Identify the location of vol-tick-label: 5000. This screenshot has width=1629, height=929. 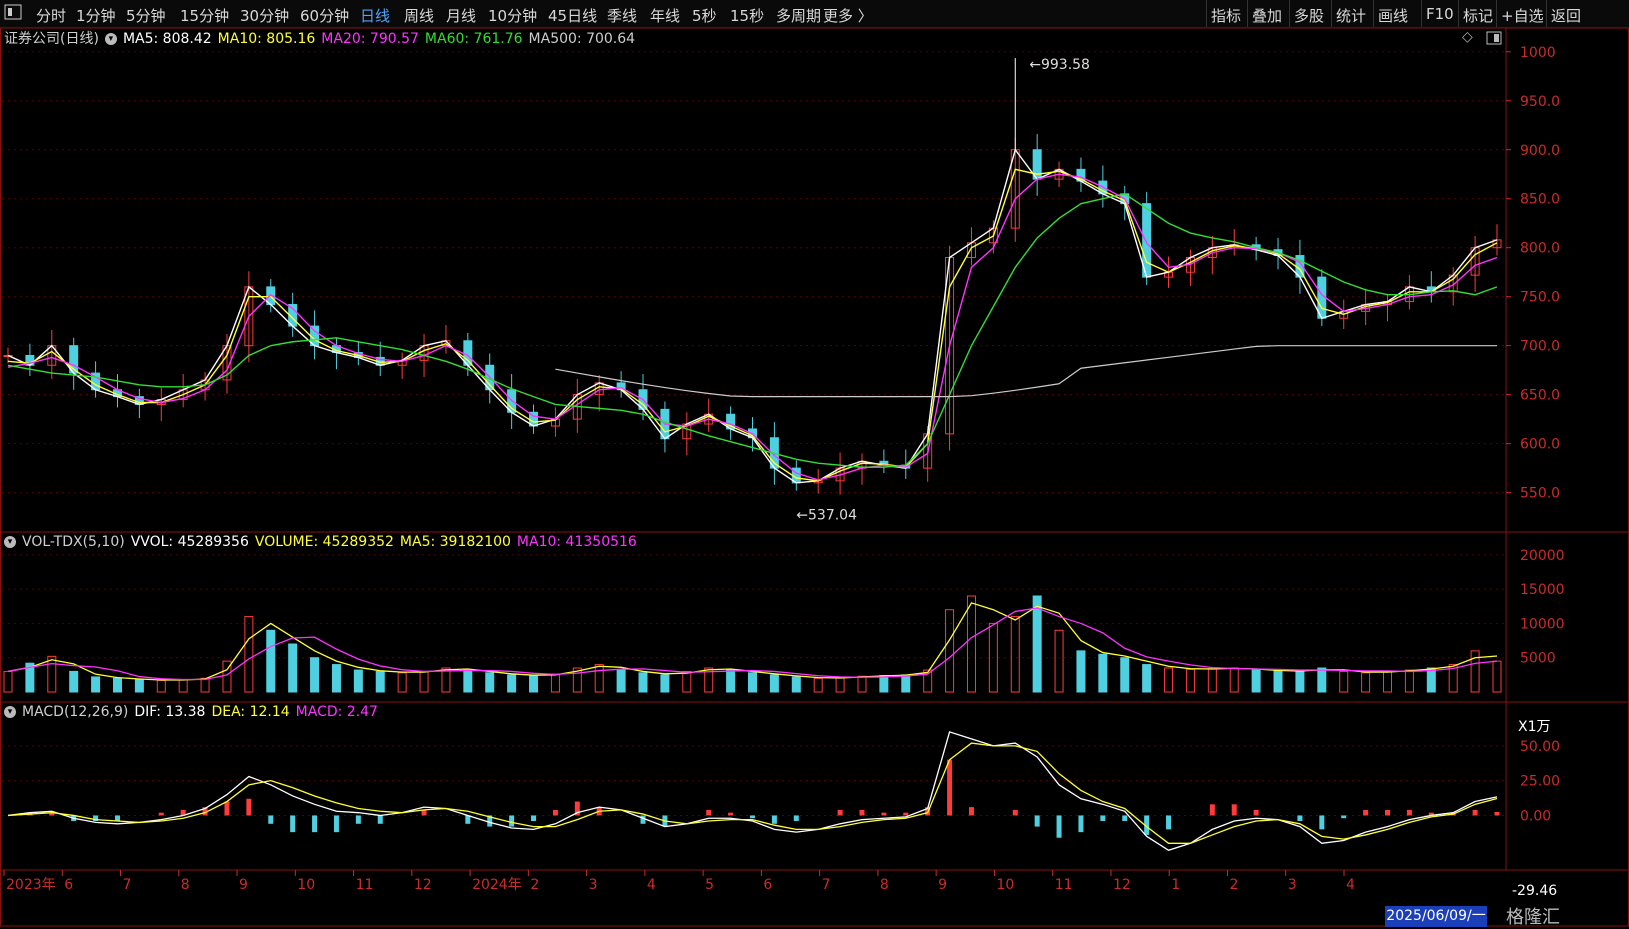
(1538, 659).